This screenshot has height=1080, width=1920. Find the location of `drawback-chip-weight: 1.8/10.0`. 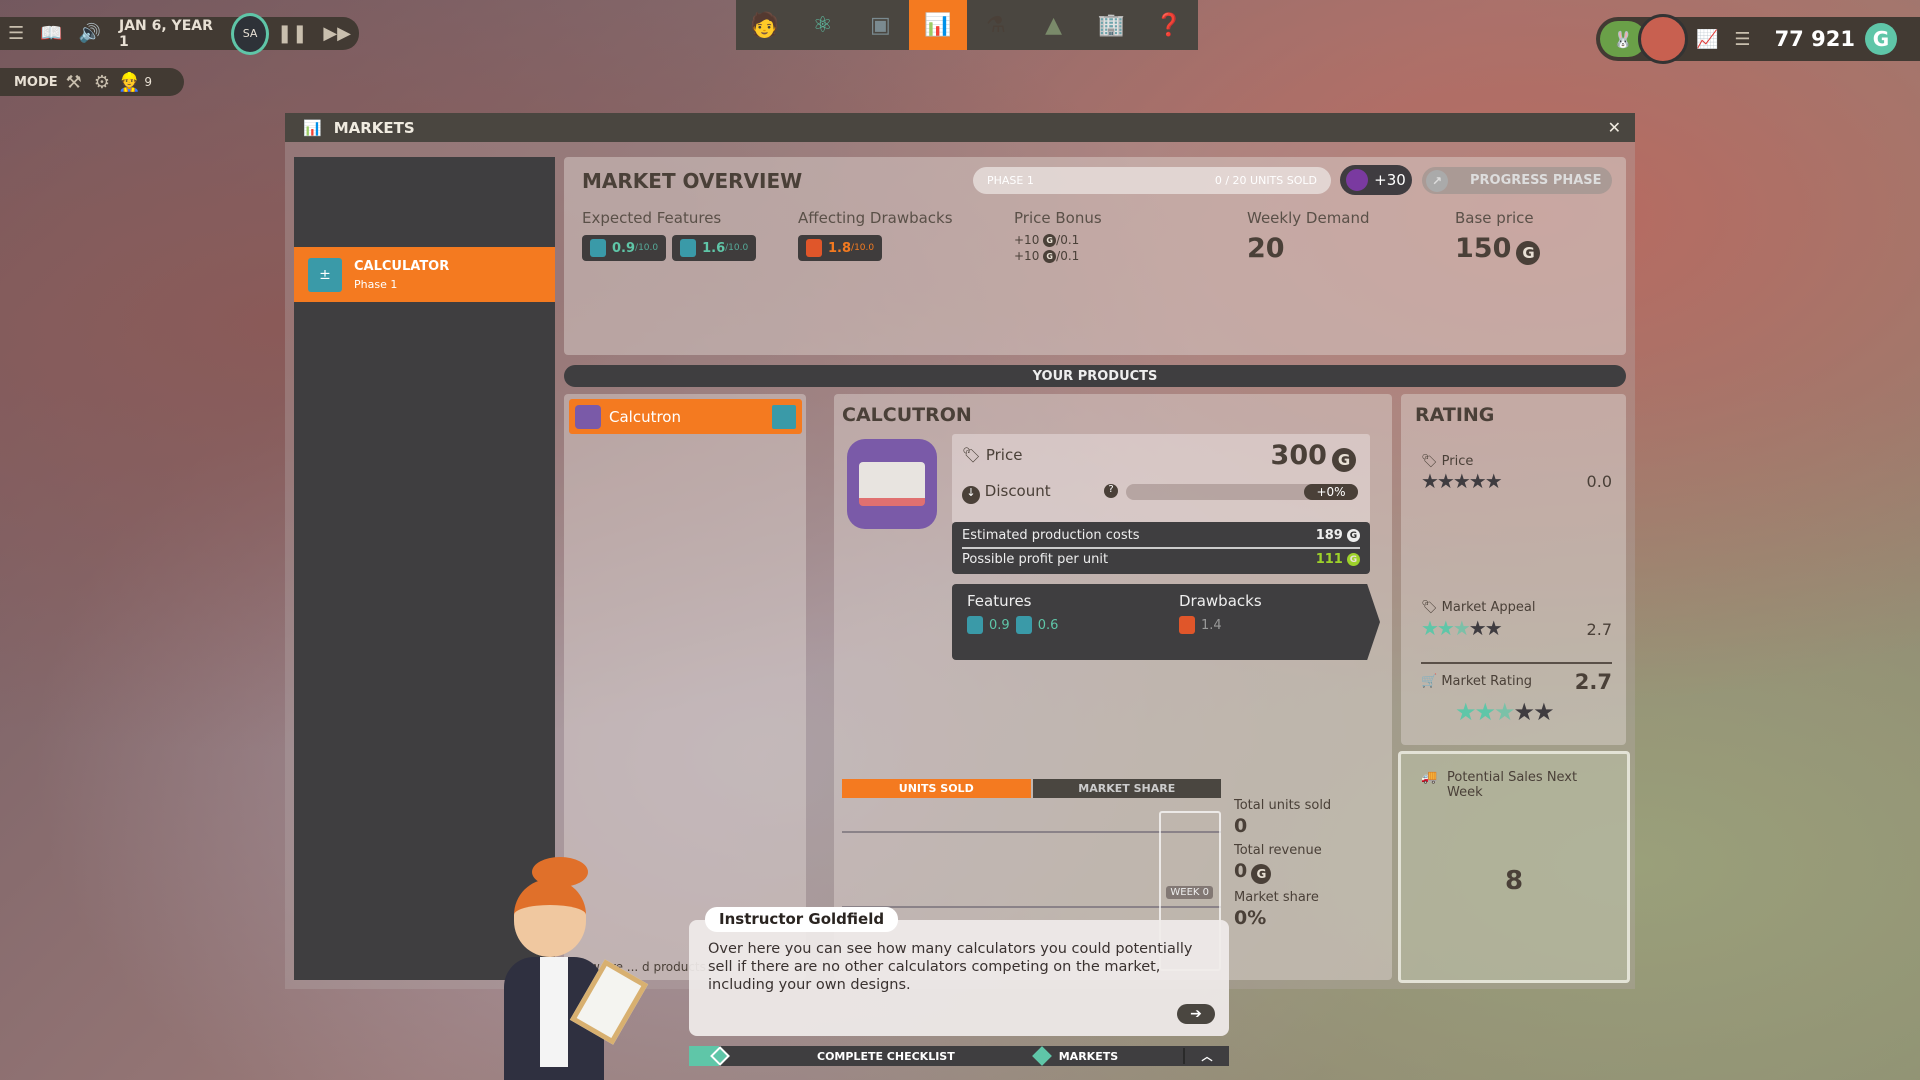

drawback-chip-weight: 1.8/10.0 is located at coordinates (840, 248).